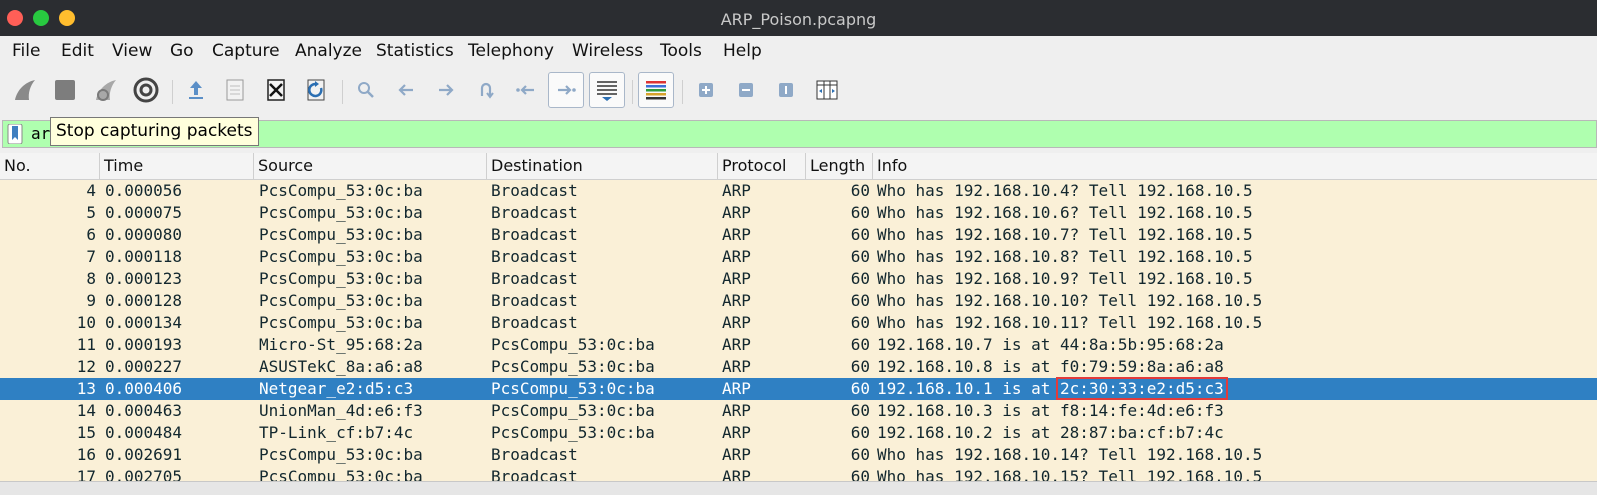 This screenshot has width=1597, height=495. I want to click on column-header-time: Time, so click(177, 166).